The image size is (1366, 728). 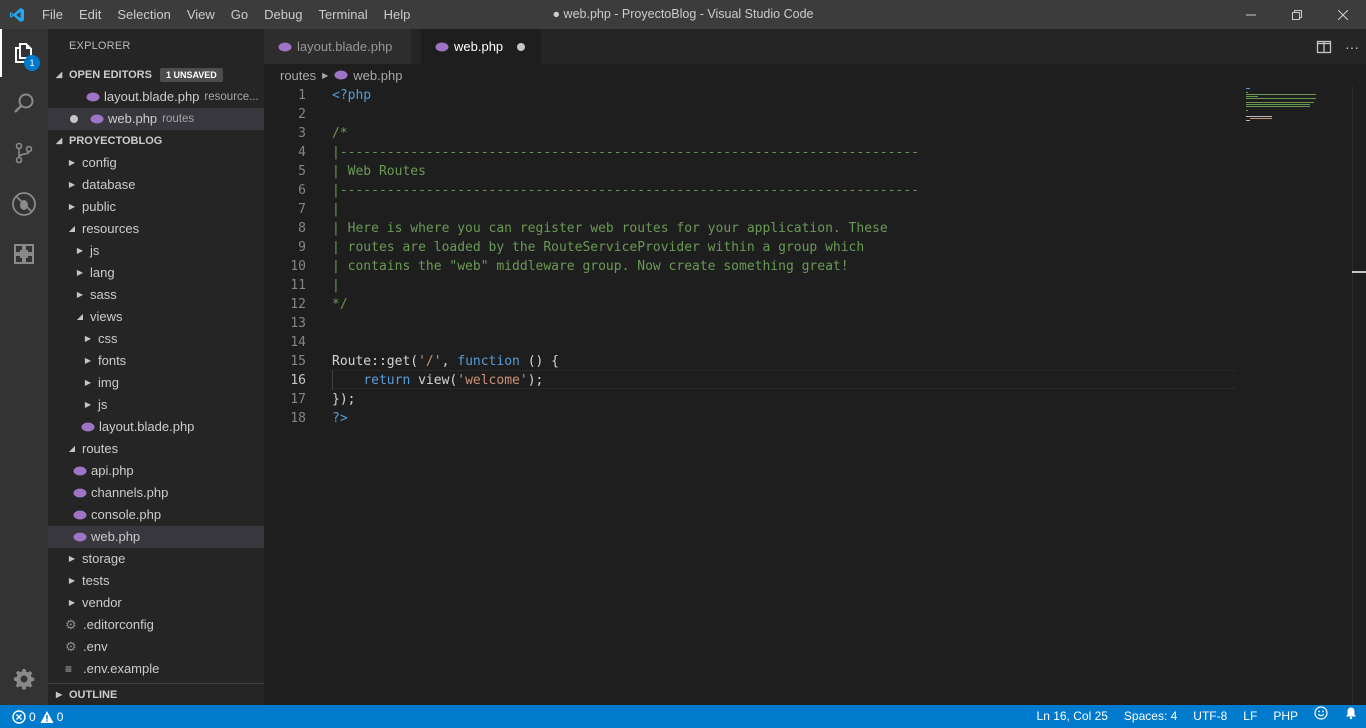 I want to click on code-line: });, so click(x=344, y=399).